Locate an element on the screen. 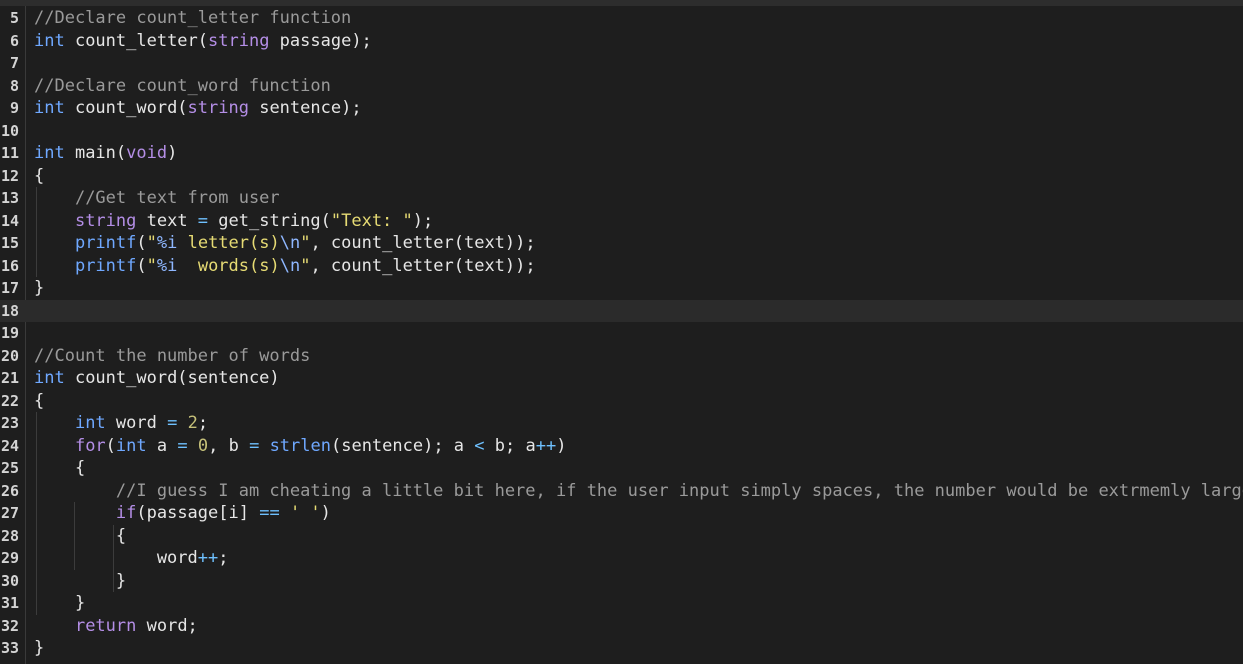 Image resolution: width=1243 pixels, height=664 pixels. line-number: 5 is located at coordinates (14, 18).